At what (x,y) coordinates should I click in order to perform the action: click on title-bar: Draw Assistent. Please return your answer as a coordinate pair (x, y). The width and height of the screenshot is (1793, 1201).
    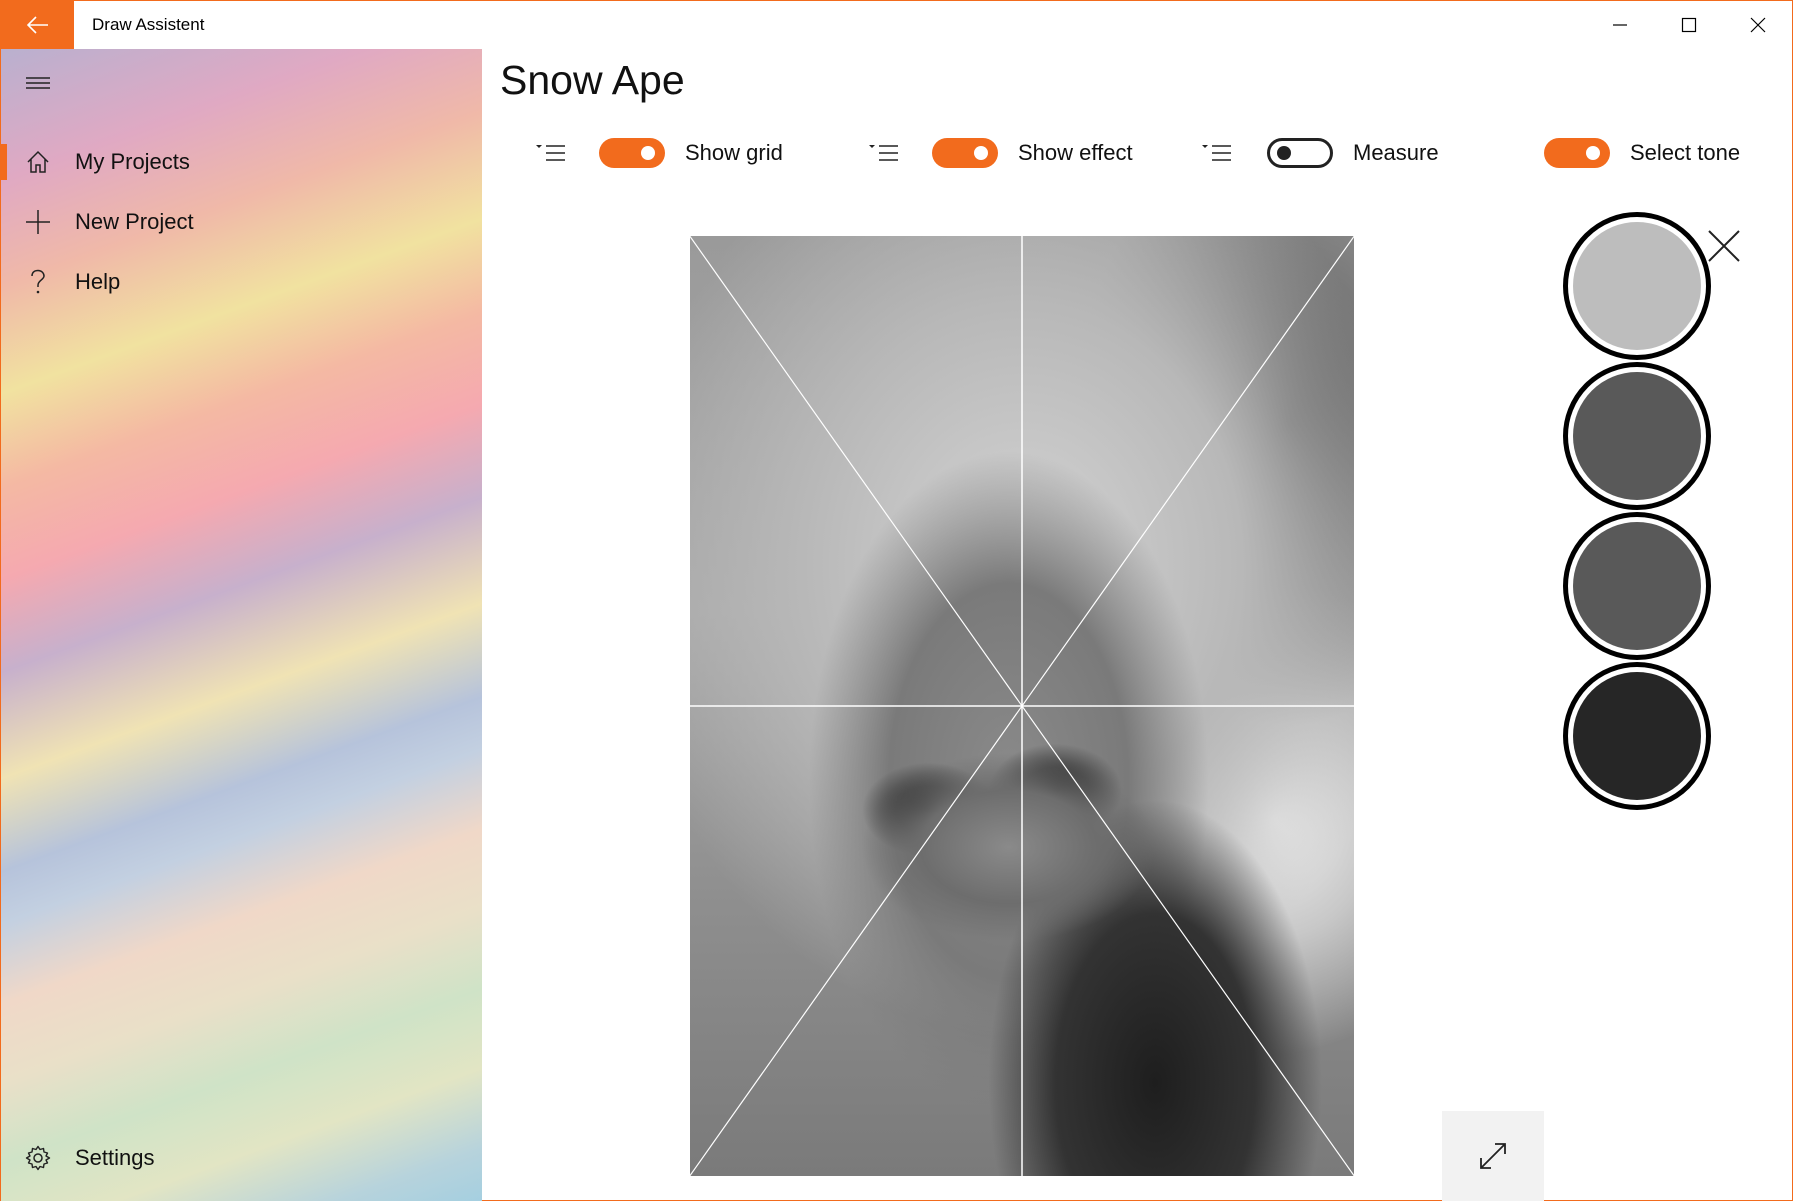
    Looking at the image, I should click on (896, 25).